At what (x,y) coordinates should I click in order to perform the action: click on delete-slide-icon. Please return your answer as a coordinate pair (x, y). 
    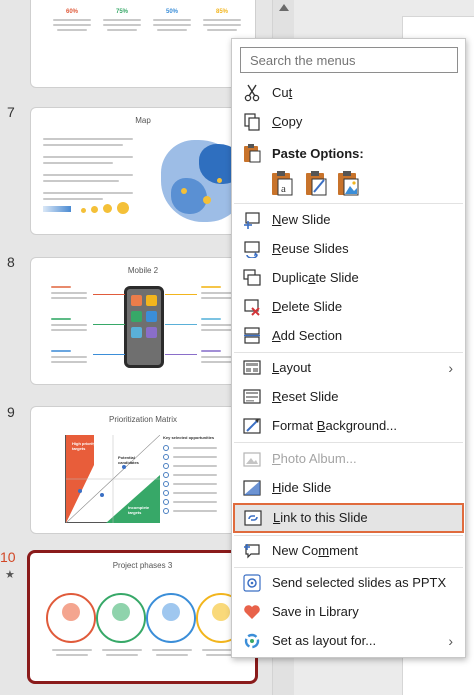
    Looking at the image, I should click on (252, 307).